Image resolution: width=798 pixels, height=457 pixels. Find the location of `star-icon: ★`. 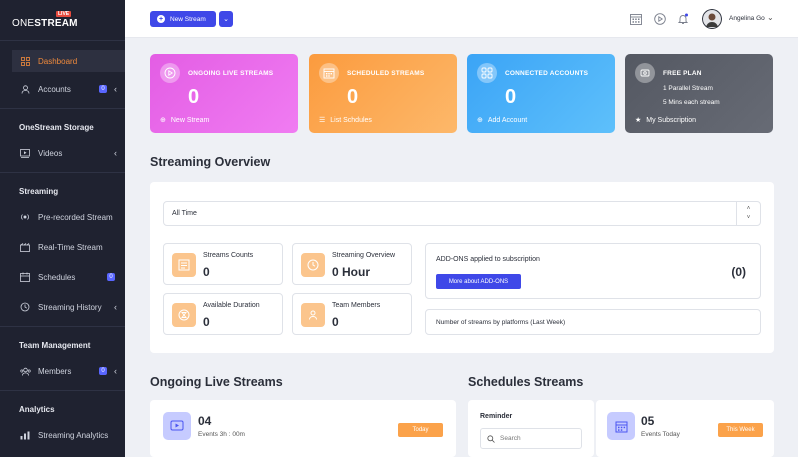

star-icon: ★ is located at coordinates (638, 120).